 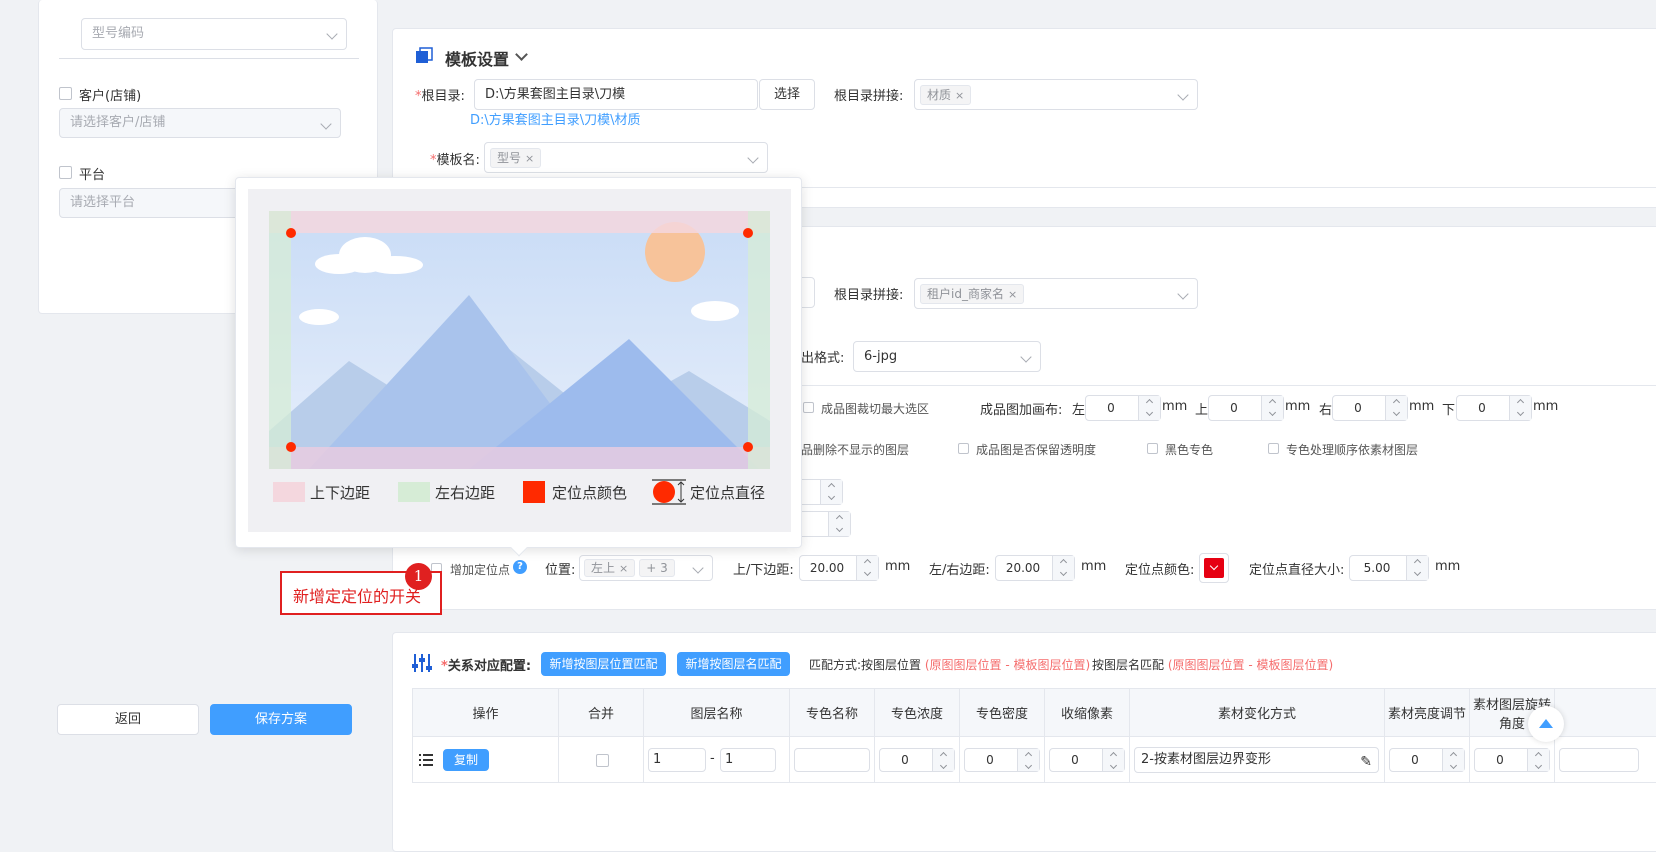 I want to click on lr-margin-stepper: 20.00, so click(x=1035, y=568).